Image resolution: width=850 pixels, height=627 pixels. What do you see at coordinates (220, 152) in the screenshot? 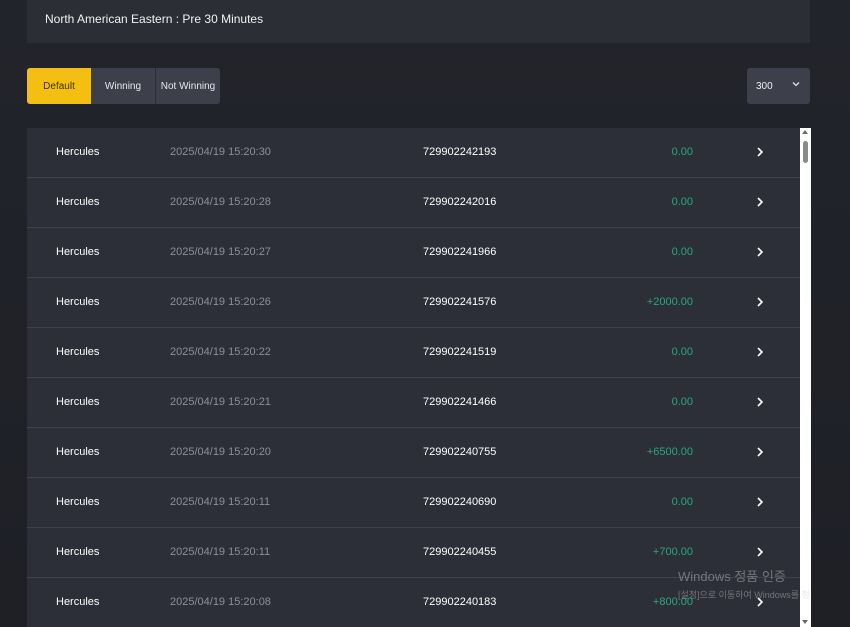
I see `timestamp: 2025/04/19 15:20:30` at bounding box center [220, 152].